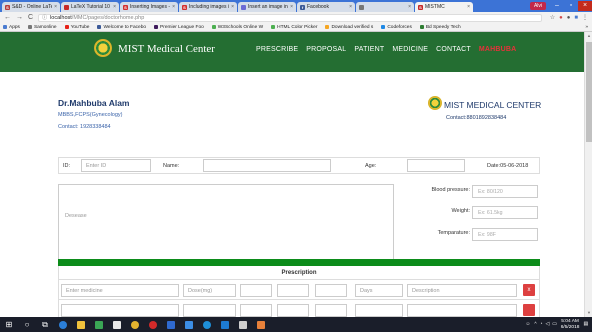 The width and height of the screenshot is (592, 332). I want to click on delete-row-button, so click(529, 310).